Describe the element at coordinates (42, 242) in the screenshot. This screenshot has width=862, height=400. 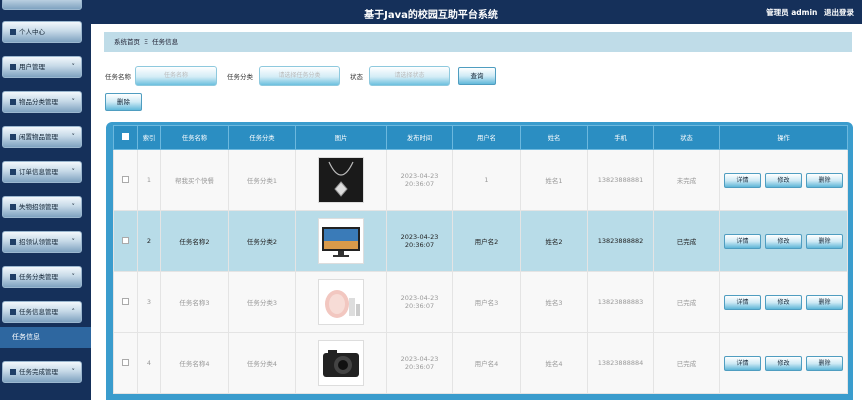
I see `sidebar-item-claims: 招领认领管理 ˅` at that location.